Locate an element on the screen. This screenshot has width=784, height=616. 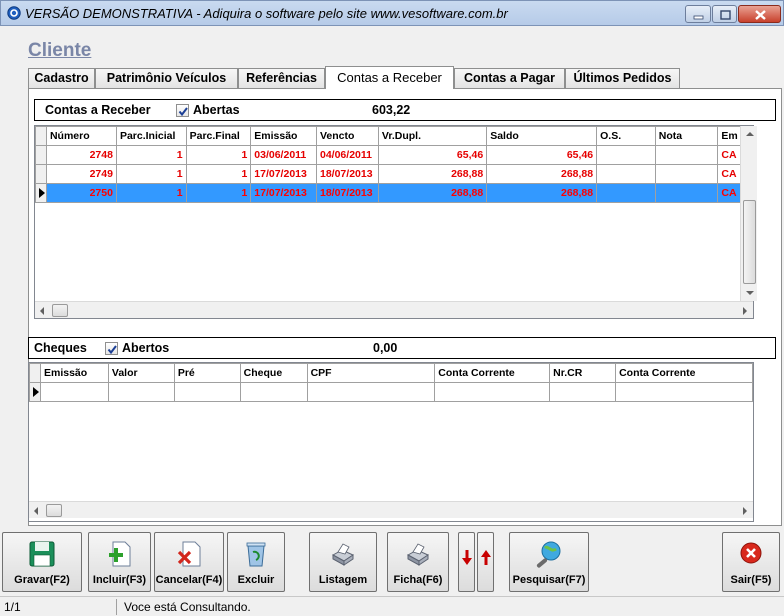
cheques-header: Cheques Abertos 0,00 is located at coordinates (402, 348).